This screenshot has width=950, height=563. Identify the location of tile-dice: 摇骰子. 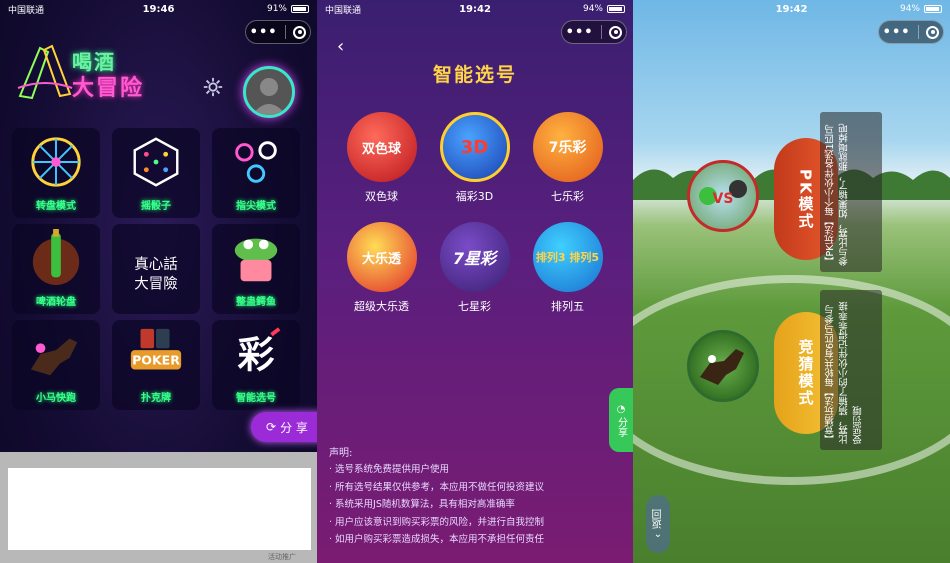
(156, 173).